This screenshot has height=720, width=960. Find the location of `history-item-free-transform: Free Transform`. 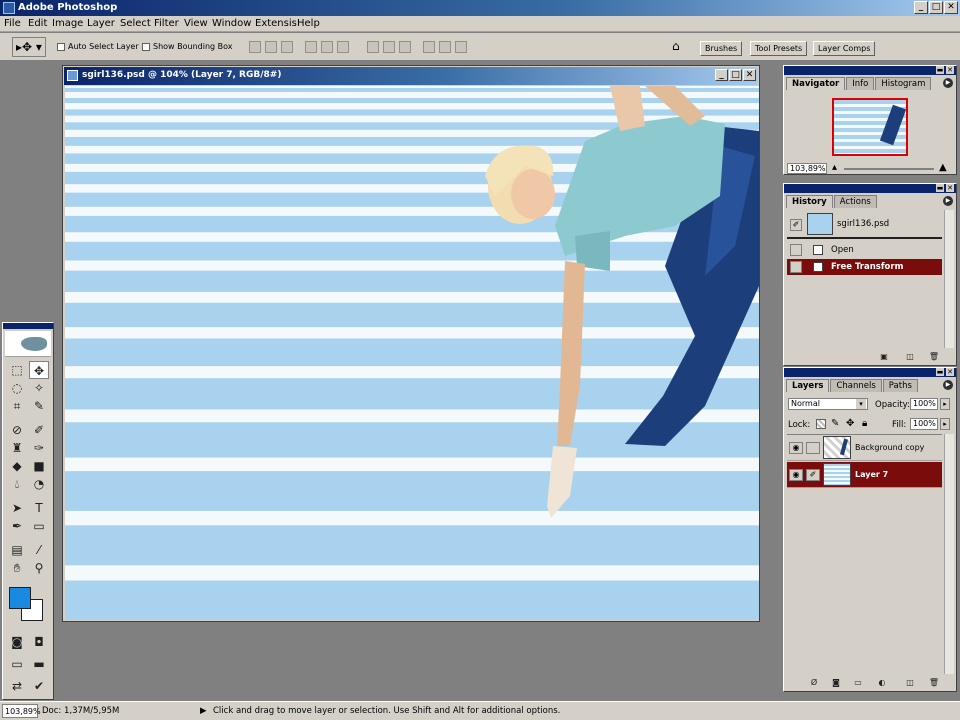

history-item-free-transform: Free Transform is located at coordinates (864, 267).